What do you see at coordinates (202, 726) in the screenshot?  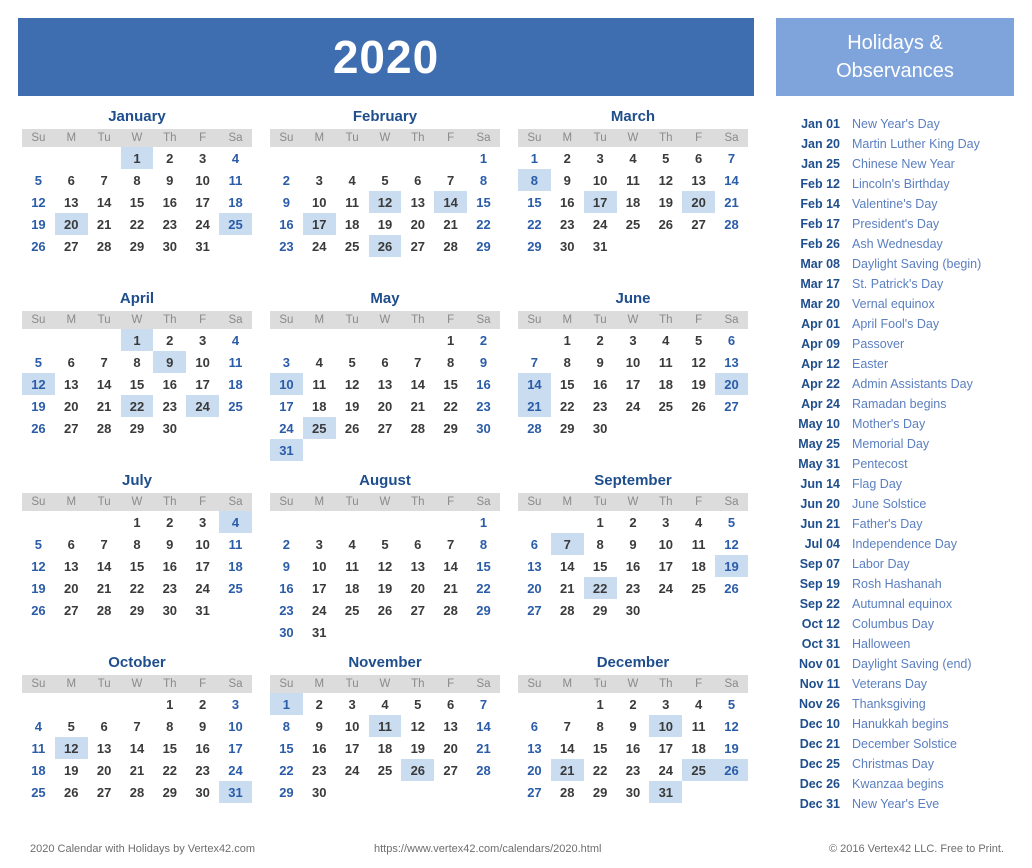 I see `day-cell: 9` at bounding box center [202, 726].